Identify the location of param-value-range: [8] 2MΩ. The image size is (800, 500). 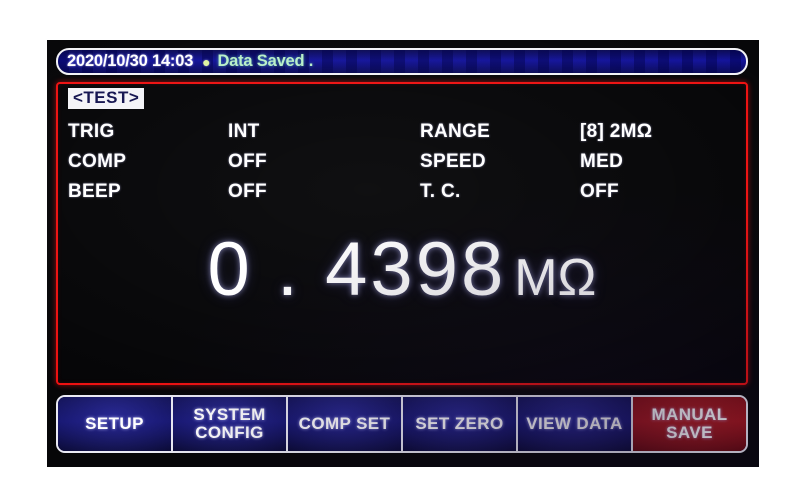
(616, 131).